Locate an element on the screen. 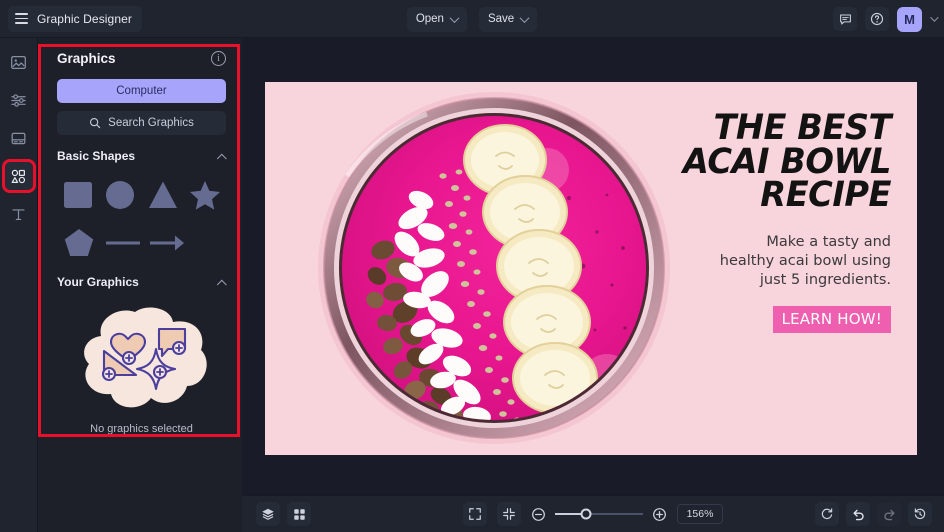  open-menu-button: Open is located at coordinates (436, 19).